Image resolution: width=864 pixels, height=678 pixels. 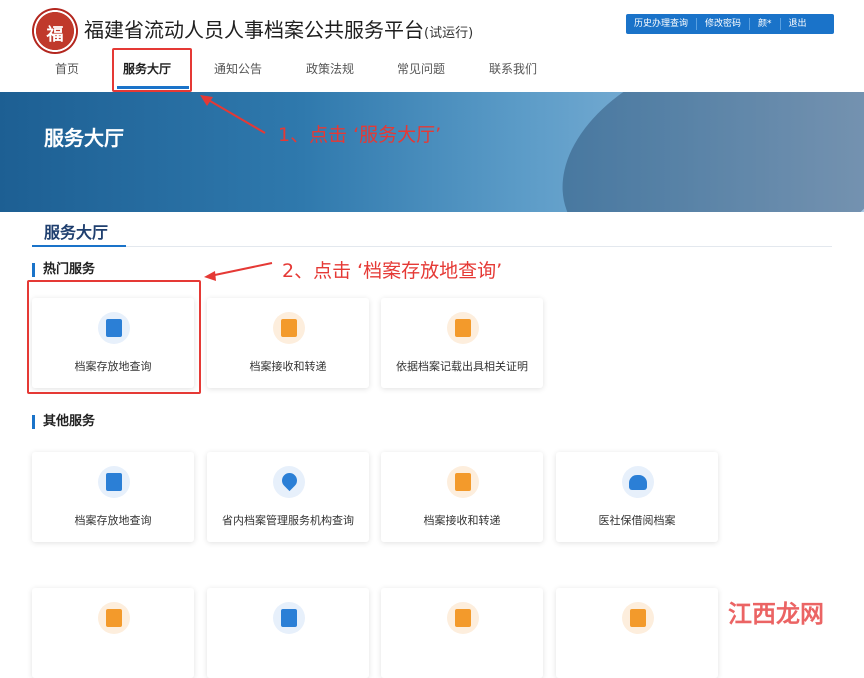 I want to click on annotation-arrows, so click(x=236, y=188).